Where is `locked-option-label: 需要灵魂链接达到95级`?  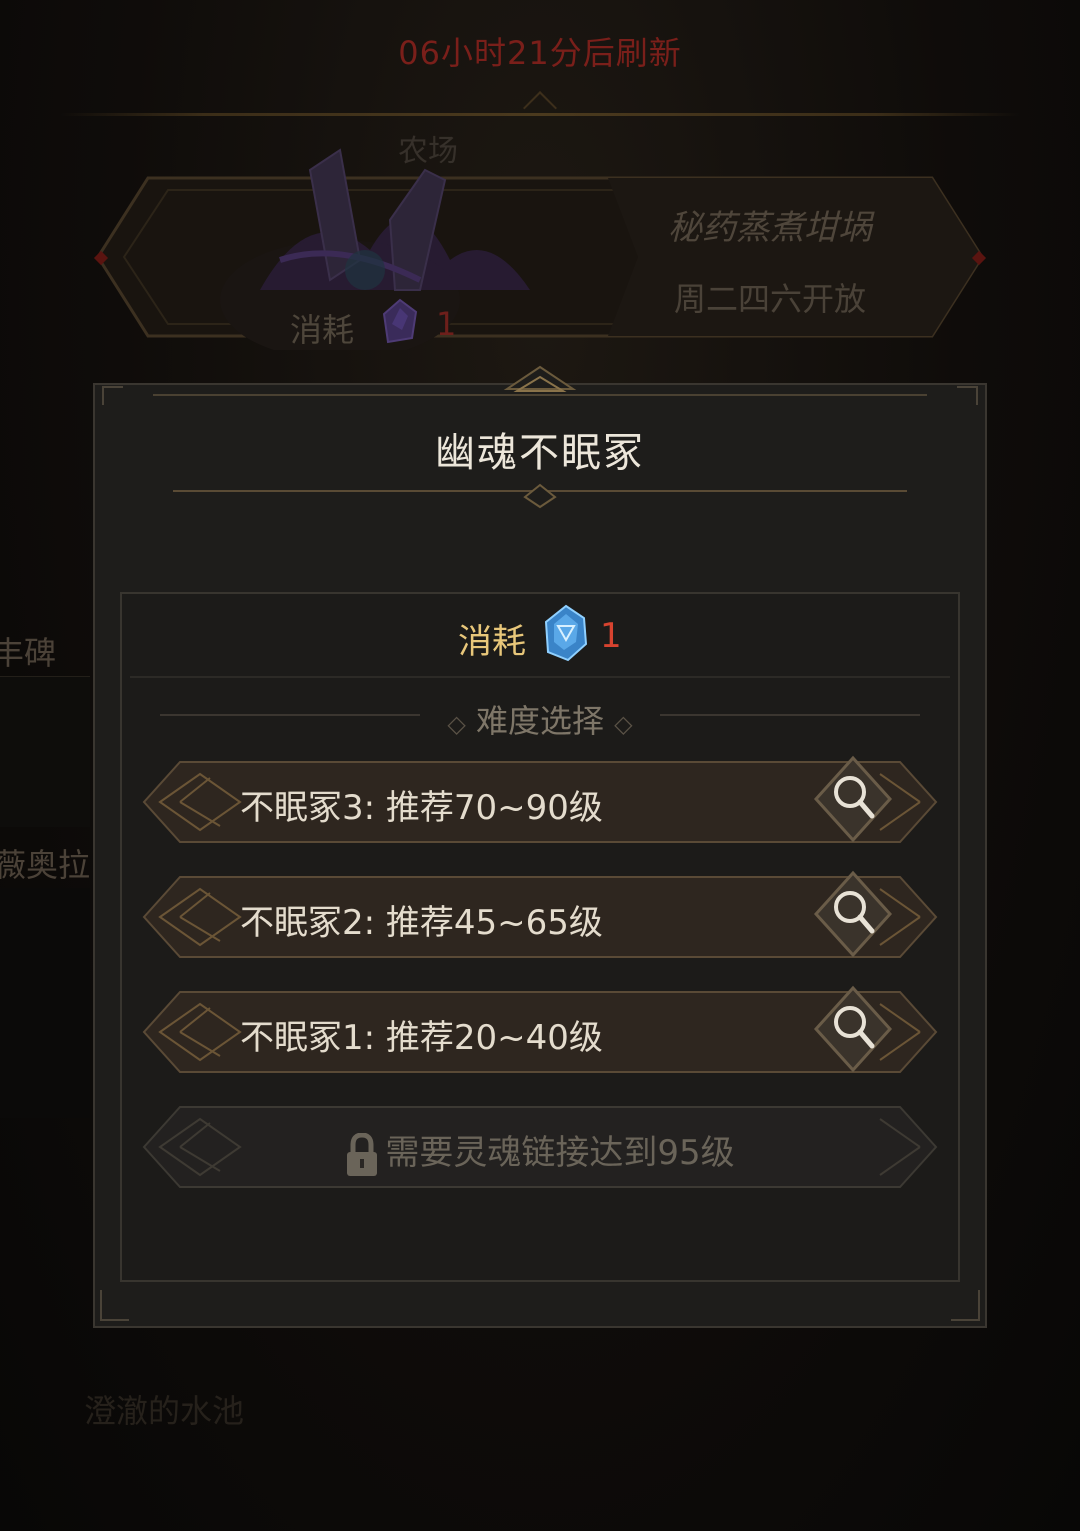
locked-option-label: 需要灵魂链接达到95级 is located at coordinates (560, 1153).